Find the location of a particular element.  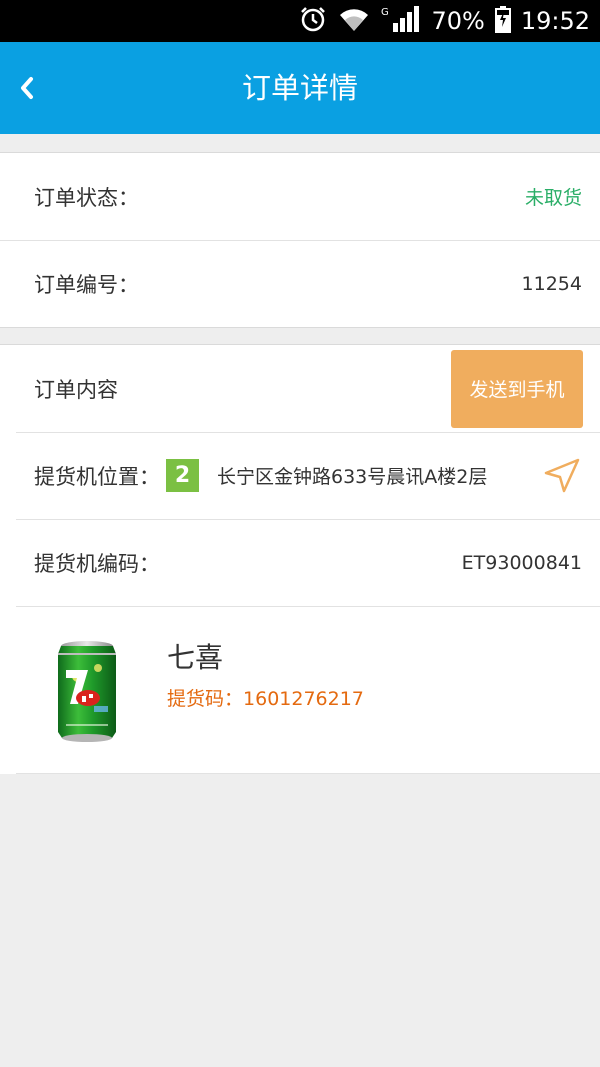

machine-code-row: 提货机编码： ET93000841 is located at coordinates (300, 562).